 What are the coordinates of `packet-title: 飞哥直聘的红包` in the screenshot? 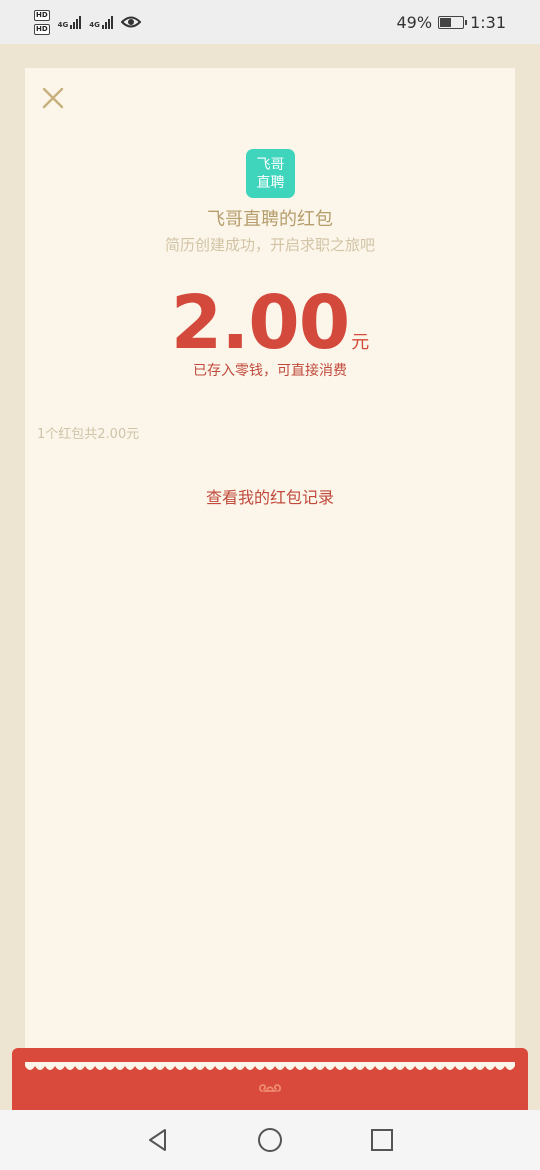 It's located at (270, 219).